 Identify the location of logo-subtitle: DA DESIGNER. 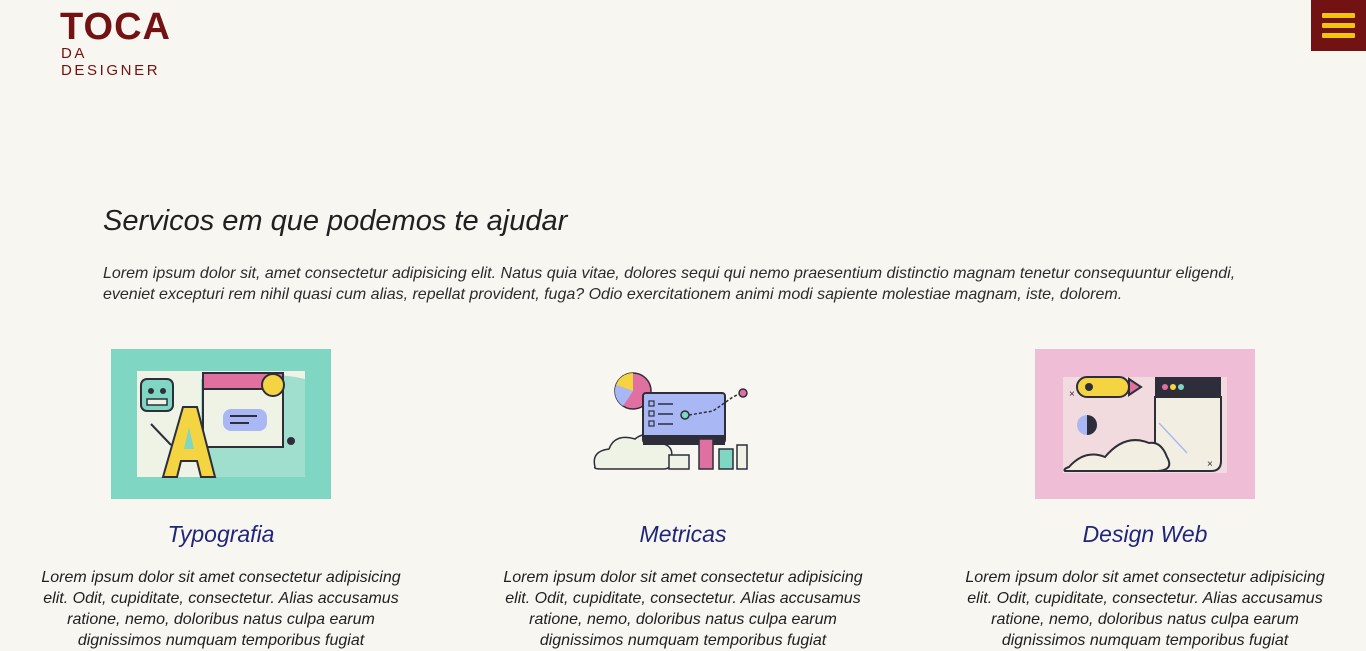
(111, 62).